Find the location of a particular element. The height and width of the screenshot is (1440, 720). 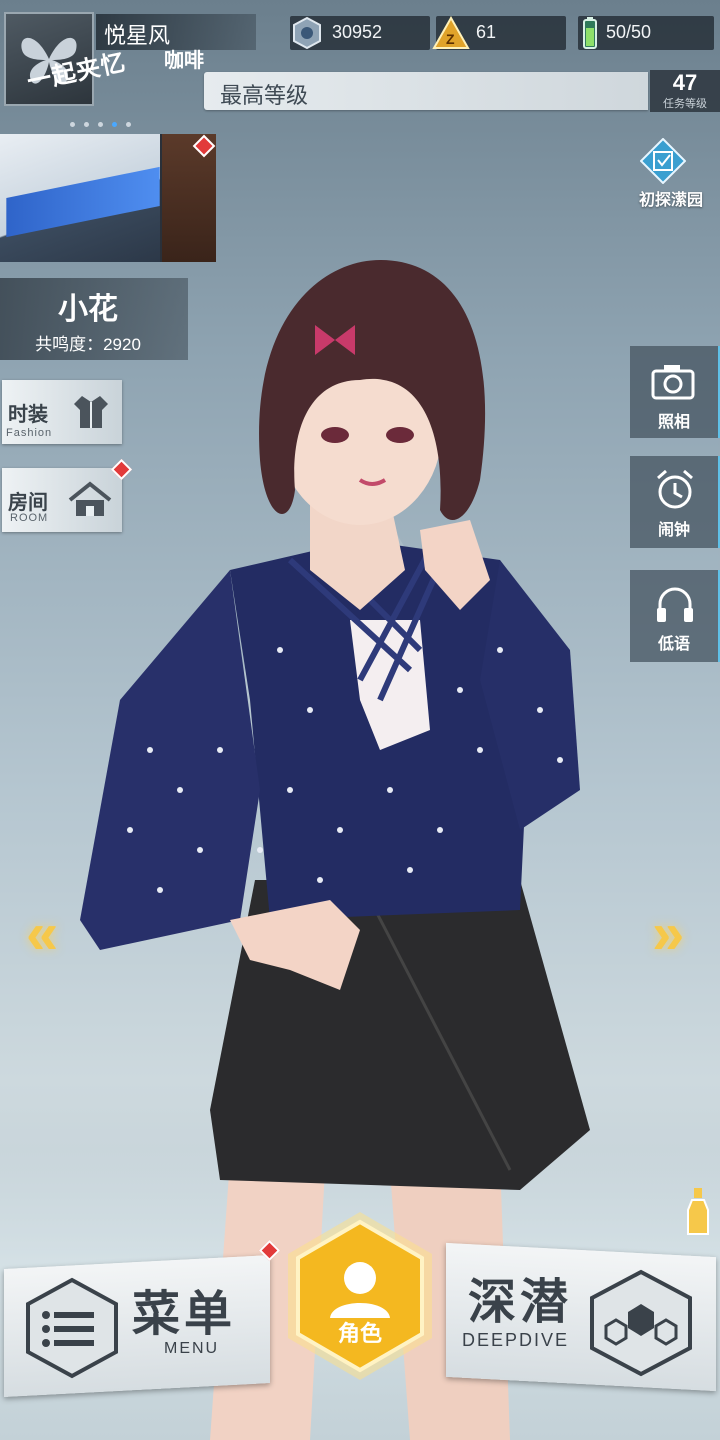

whisper-label: 低语 is located at coordinates (673, 644).